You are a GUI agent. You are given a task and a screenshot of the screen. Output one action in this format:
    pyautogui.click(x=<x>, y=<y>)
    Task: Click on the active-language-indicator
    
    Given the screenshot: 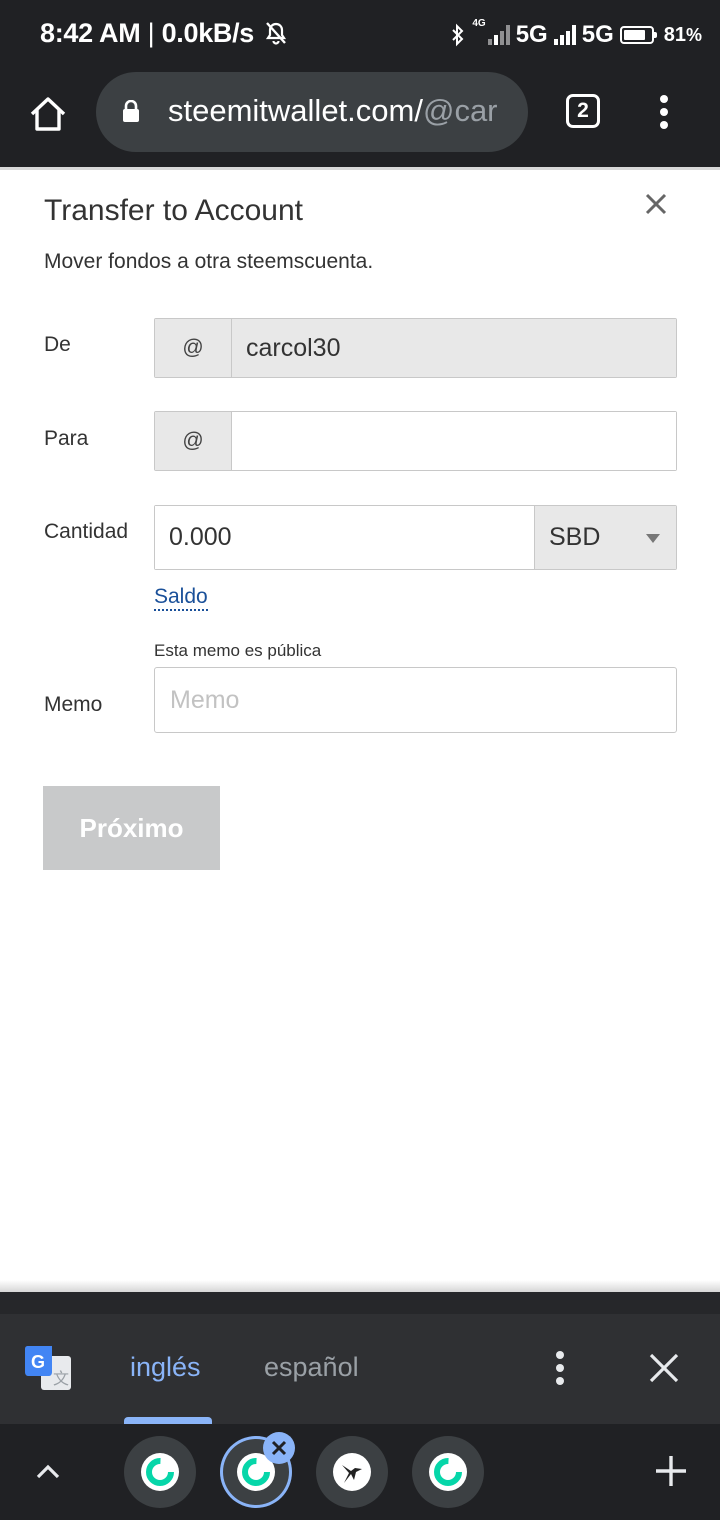 What is the action you would take?
    pyautogui.click(x=168, y=1420)
    